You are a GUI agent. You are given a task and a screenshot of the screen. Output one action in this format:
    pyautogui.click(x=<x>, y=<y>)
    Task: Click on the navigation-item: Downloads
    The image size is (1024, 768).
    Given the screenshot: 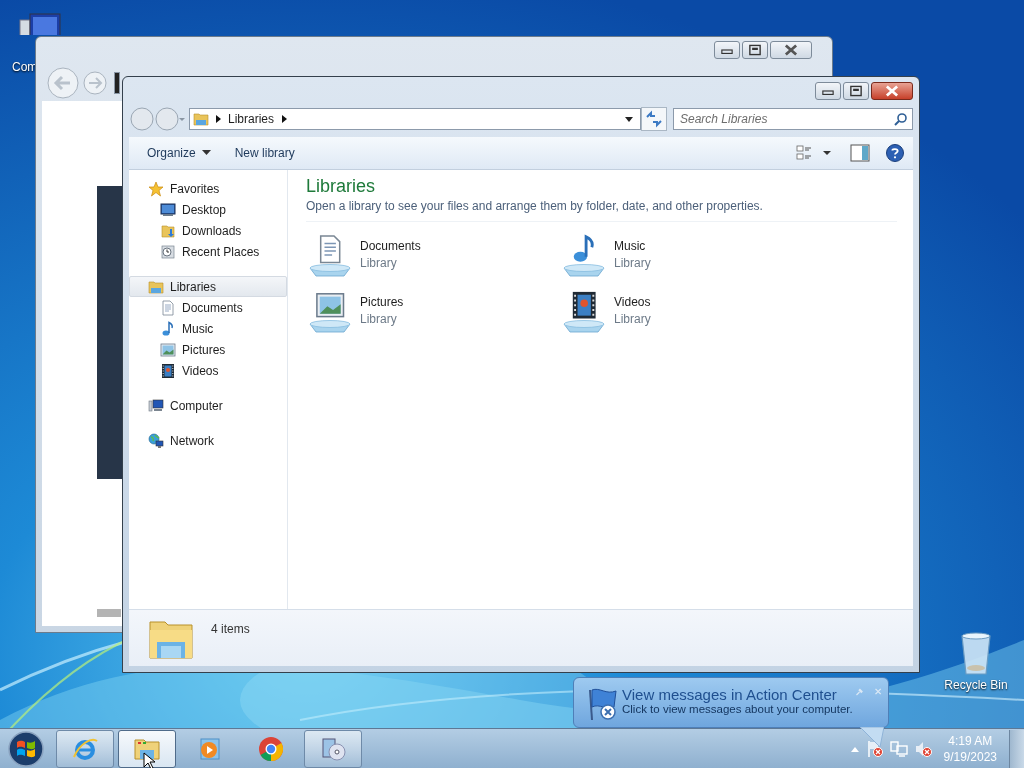 What is the action you would take?
    pyautogui.click(x=208, y=230)
    